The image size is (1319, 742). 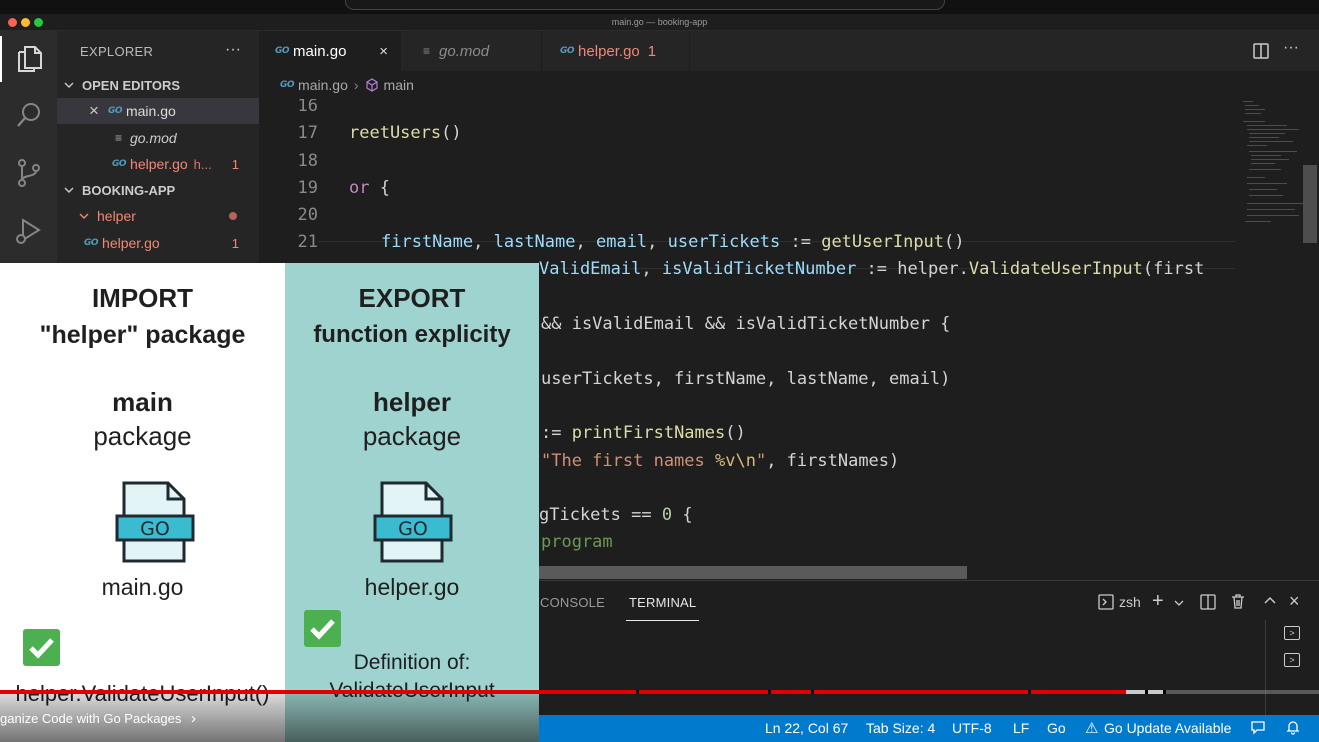 What do you see at coordinates (972, 728) in the screenshot?
I see `encoding: UTF-8` at bounding box center [972, 728].